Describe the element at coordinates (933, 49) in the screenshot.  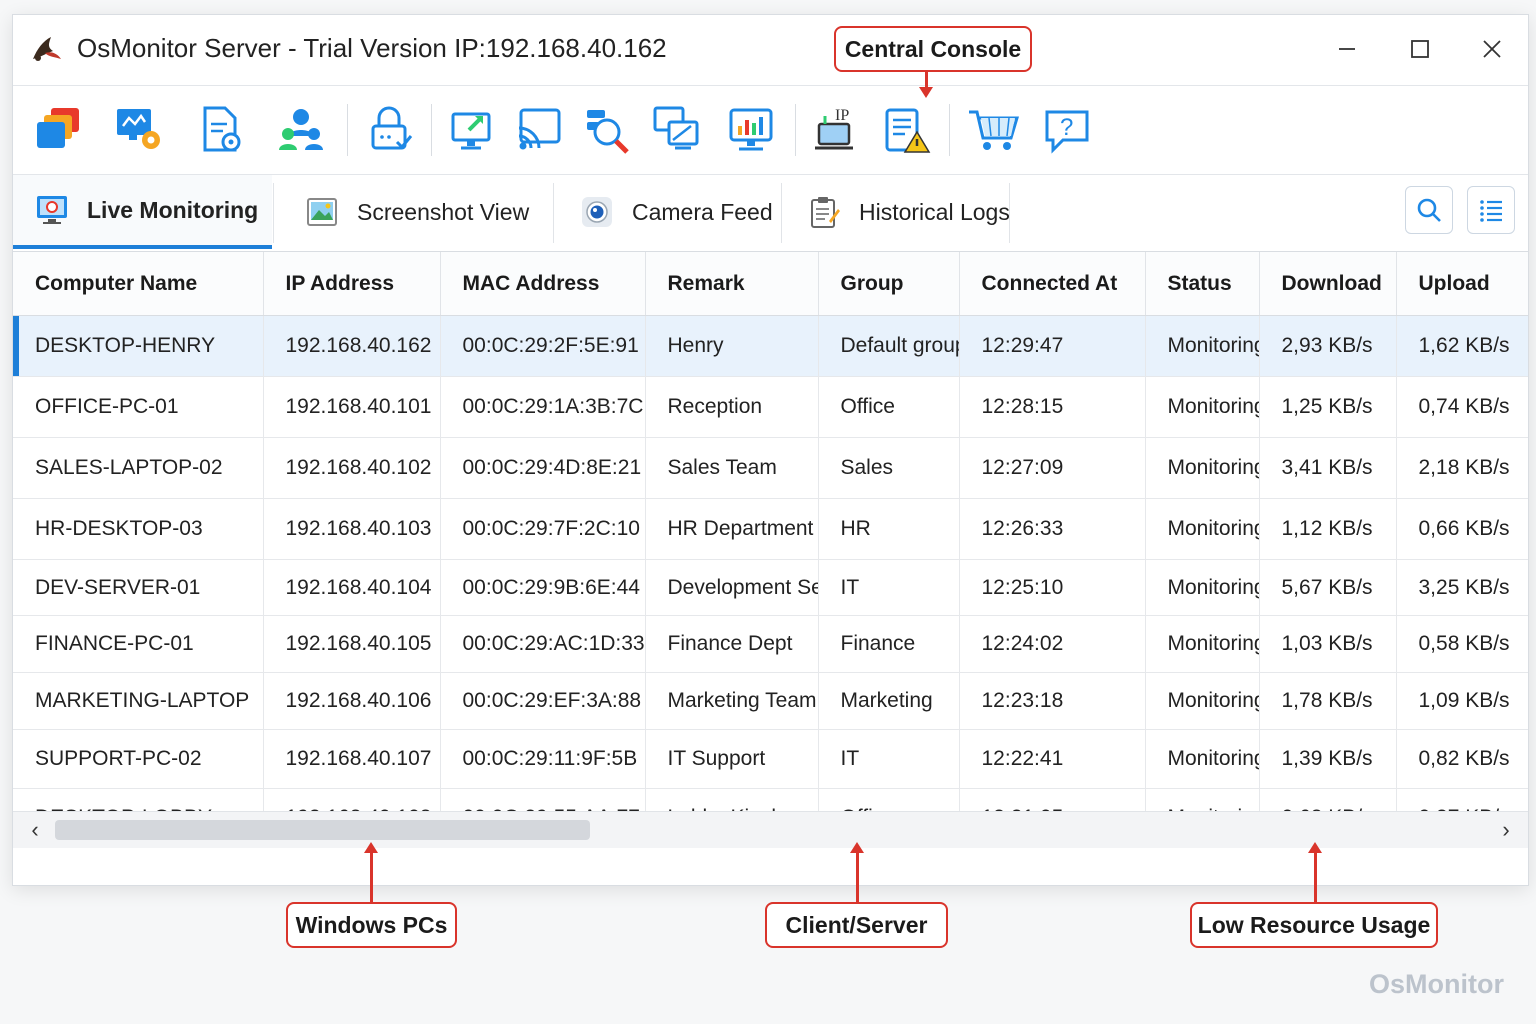
I see `callout-central-console: Central Console` at that location.